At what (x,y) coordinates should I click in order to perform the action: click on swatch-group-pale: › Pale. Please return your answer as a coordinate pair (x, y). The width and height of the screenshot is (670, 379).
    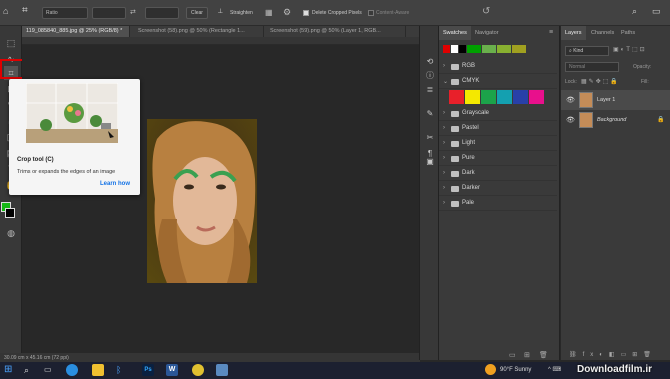
    Looking at the image, I should click on (498, 204).